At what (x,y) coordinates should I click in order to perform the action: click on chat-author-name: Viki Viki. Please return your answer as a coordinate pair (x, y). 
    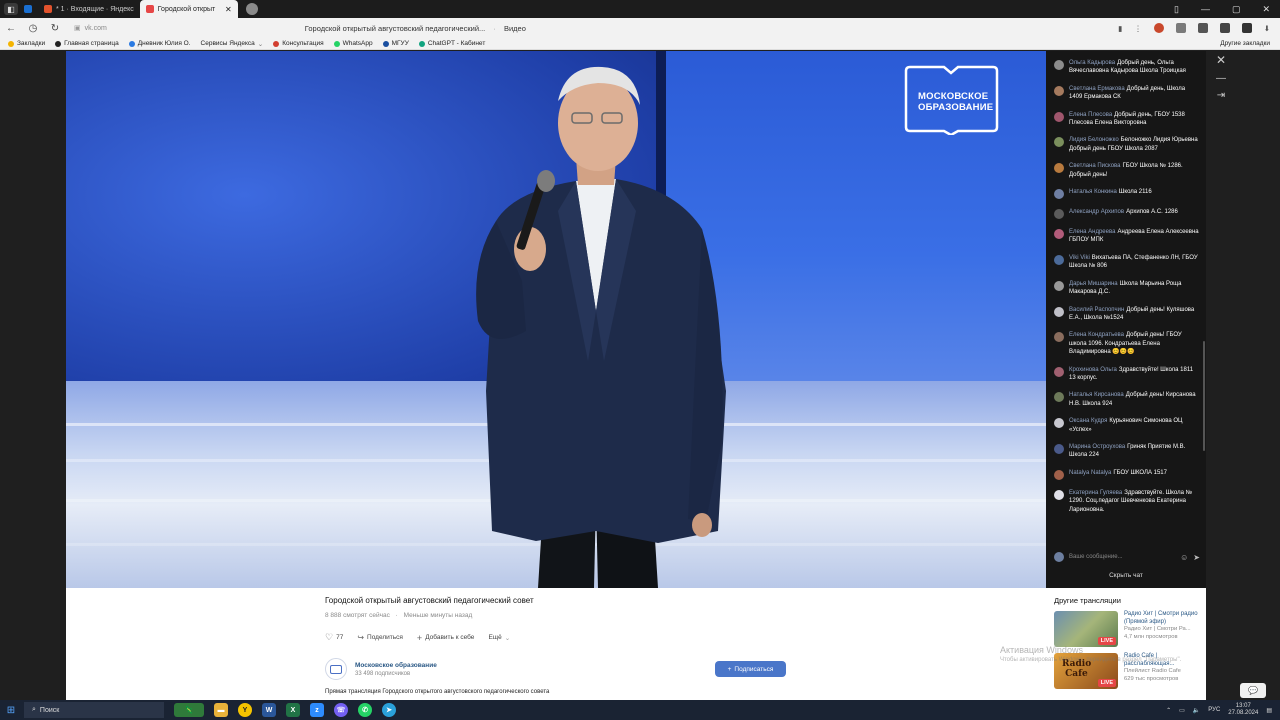
    Looking at the image, I should click on (1079, 258).